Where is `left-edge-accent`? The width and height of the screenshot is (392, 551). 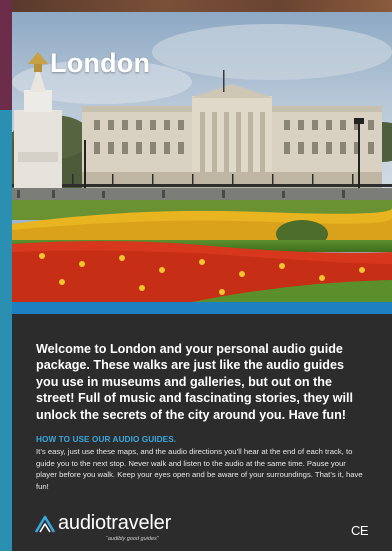 left-edge-accent is located at coordinates (6, 55).